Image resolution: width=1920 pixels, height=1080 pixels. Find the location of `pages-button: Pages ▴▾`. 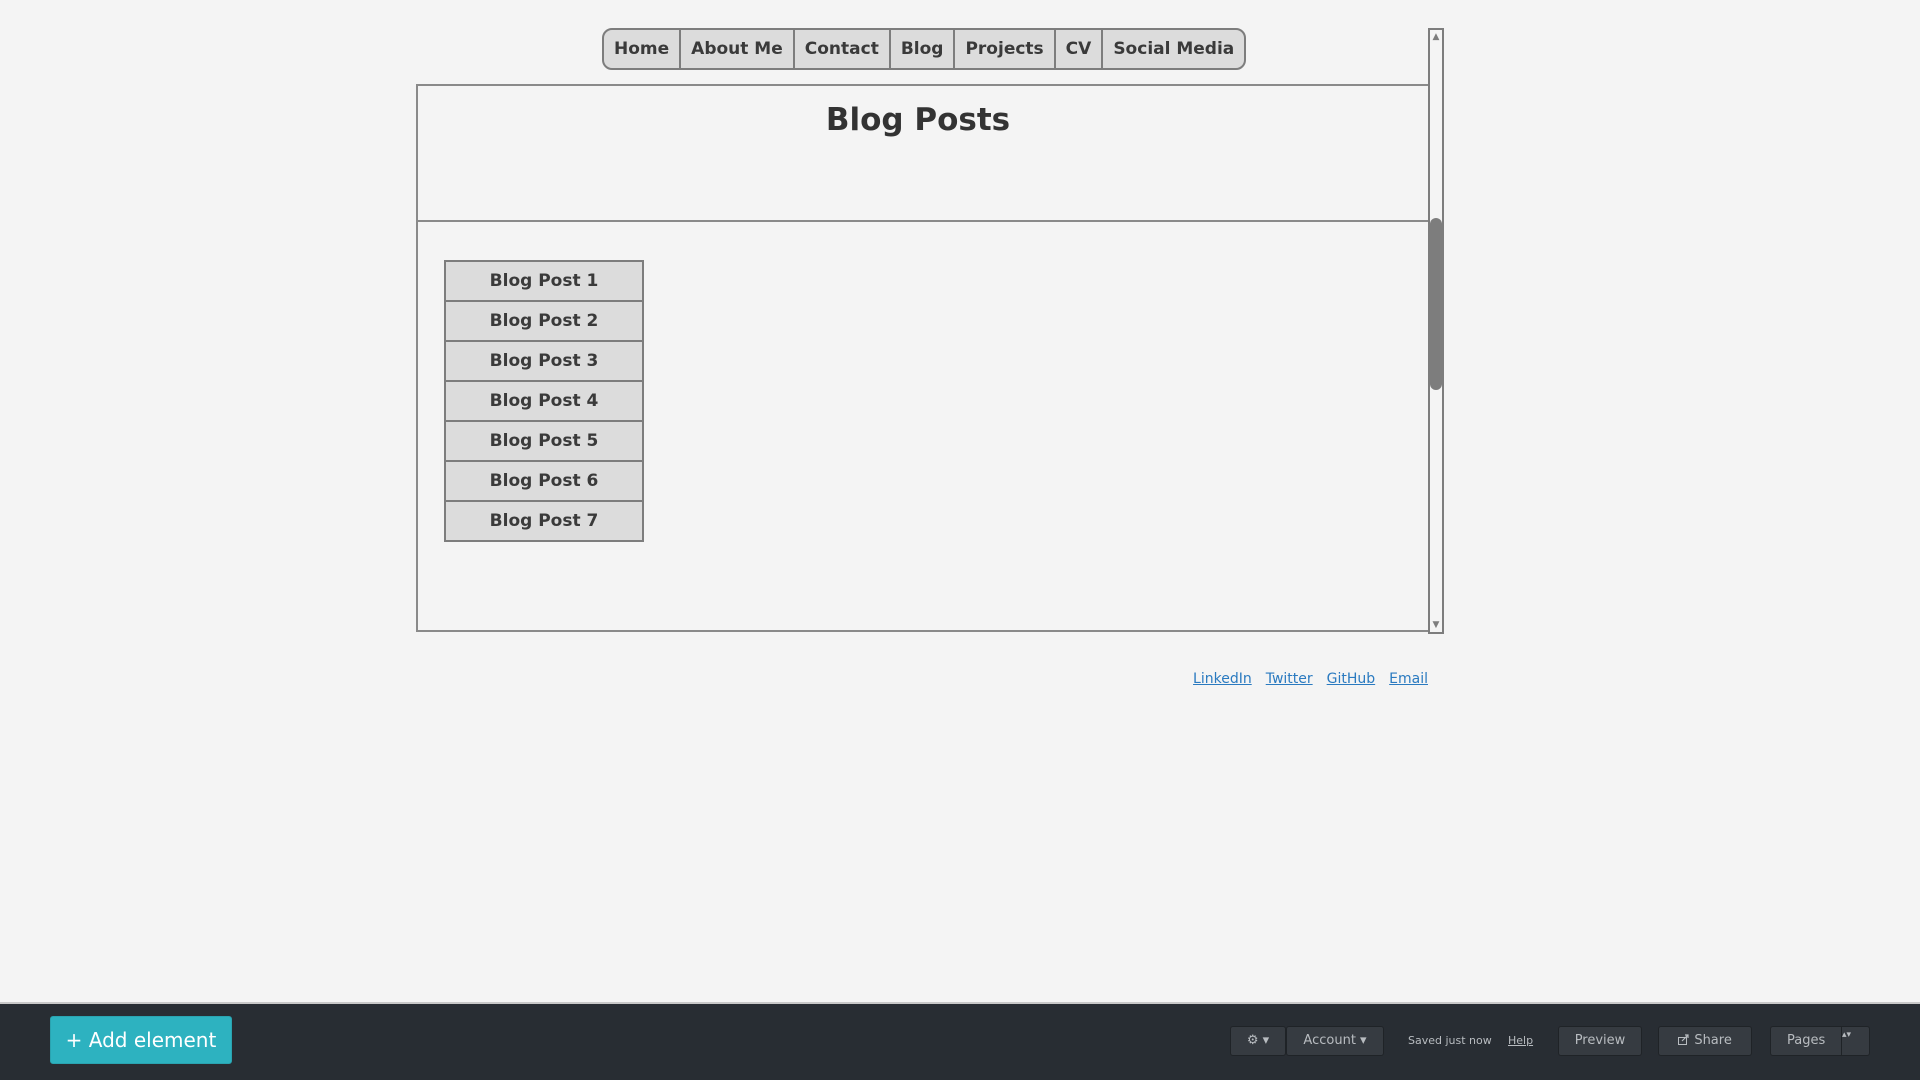

pages-button: Pages ▴▾ is located at coordinates (1820, 1041).